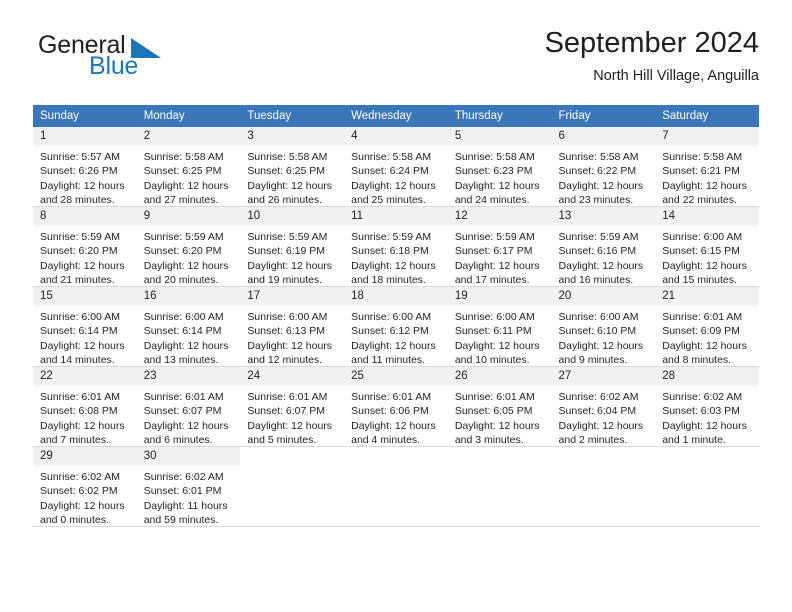 The width and height of the screenshot is (792, 612). Describe the element at coordinates (188, 376) in the screenshot. I see `day-number: 23` at that location.